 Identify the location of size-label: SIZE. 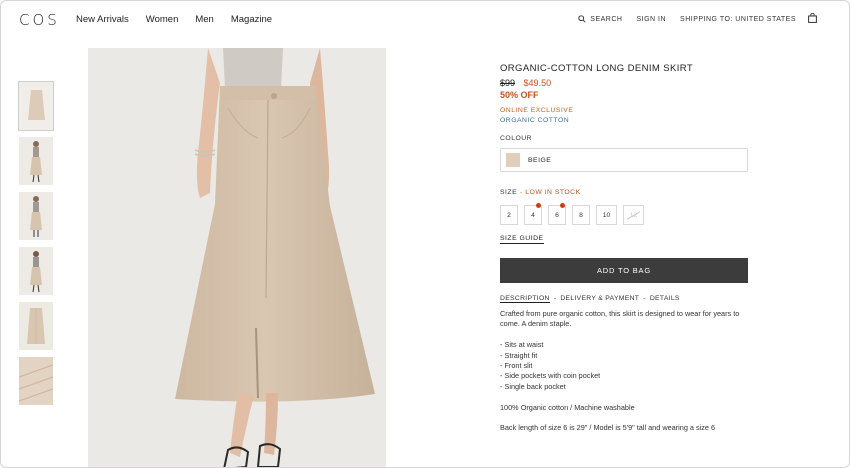
(509, 192).